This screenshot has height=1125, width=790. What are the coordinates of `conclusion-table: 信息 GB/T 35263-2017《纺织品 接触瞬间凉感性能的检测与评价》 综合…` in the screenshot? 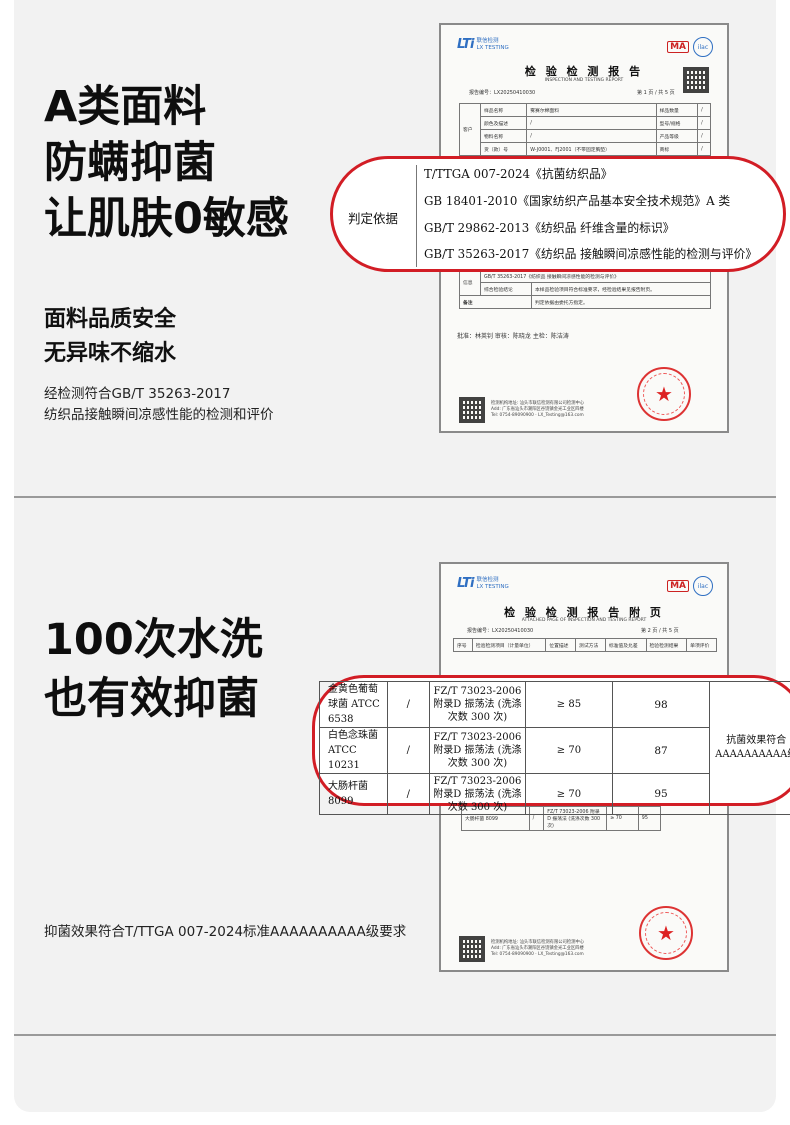 It's located at (585, 289).